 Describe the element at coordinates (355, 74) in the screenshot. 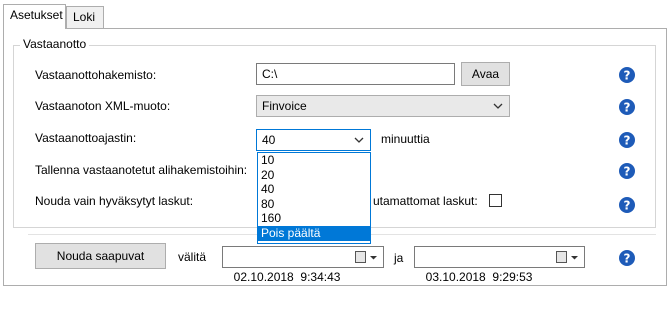

I see `directory-input: C:\` at that location.